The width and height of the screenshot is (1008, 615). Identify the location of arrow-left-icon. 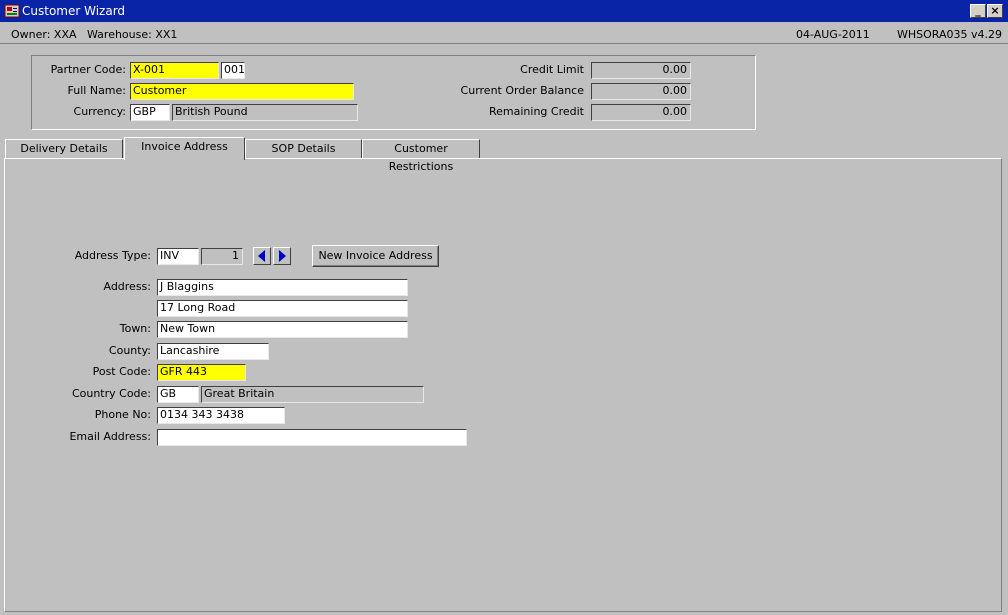
(261, 256).